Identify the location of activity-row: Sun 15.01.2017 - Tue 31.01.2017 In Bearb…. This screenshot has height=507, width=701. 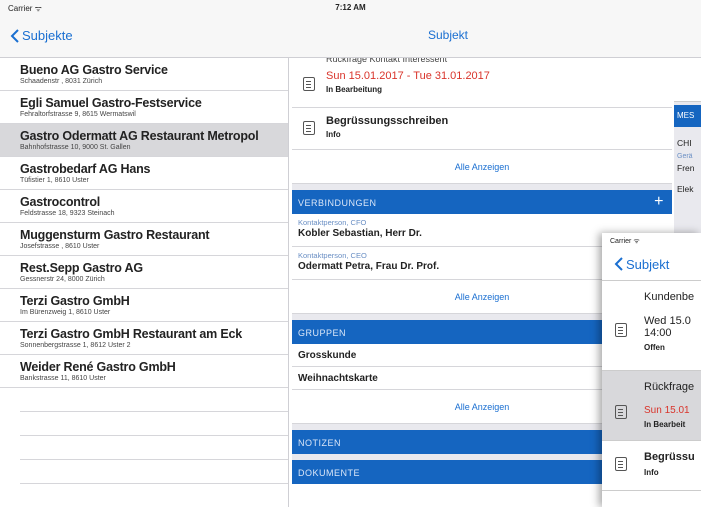
(482, 86).